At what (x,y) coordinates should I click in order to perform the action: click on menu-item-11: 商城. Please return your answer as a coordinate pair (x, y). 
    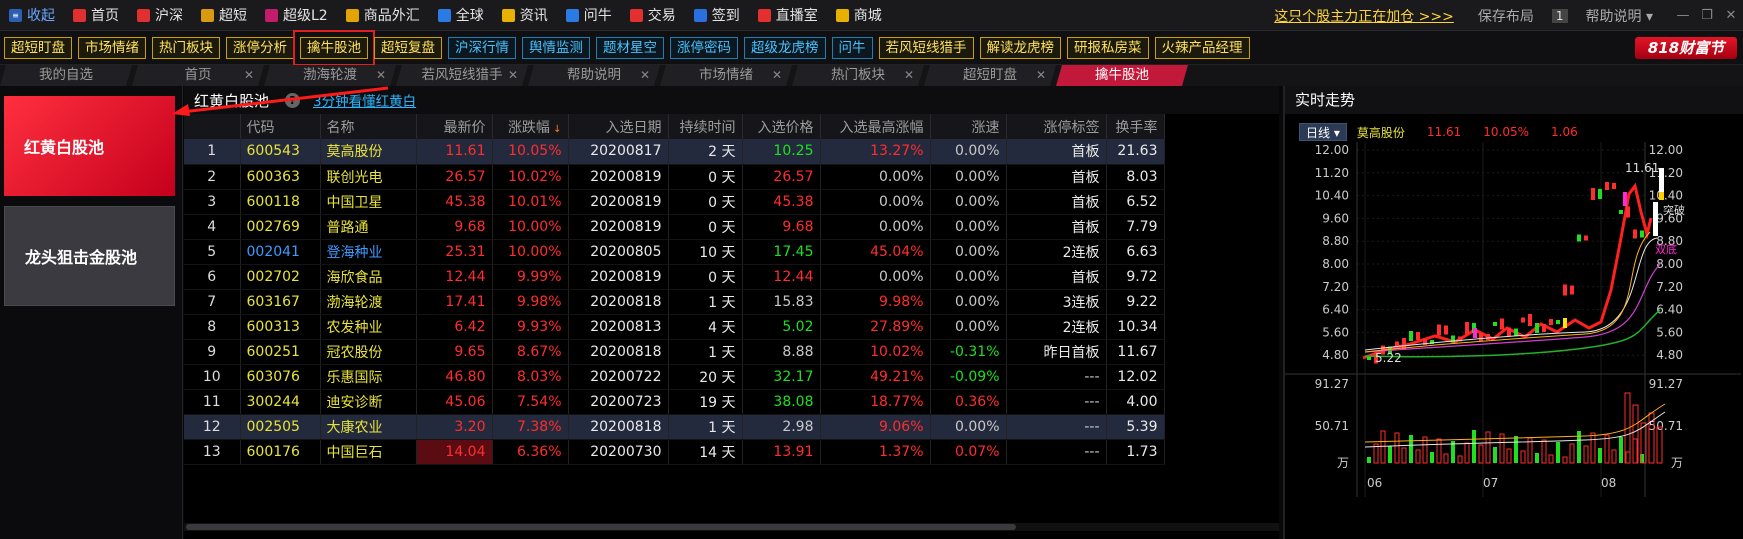
    Looking at the image, I should click on (859, 15).